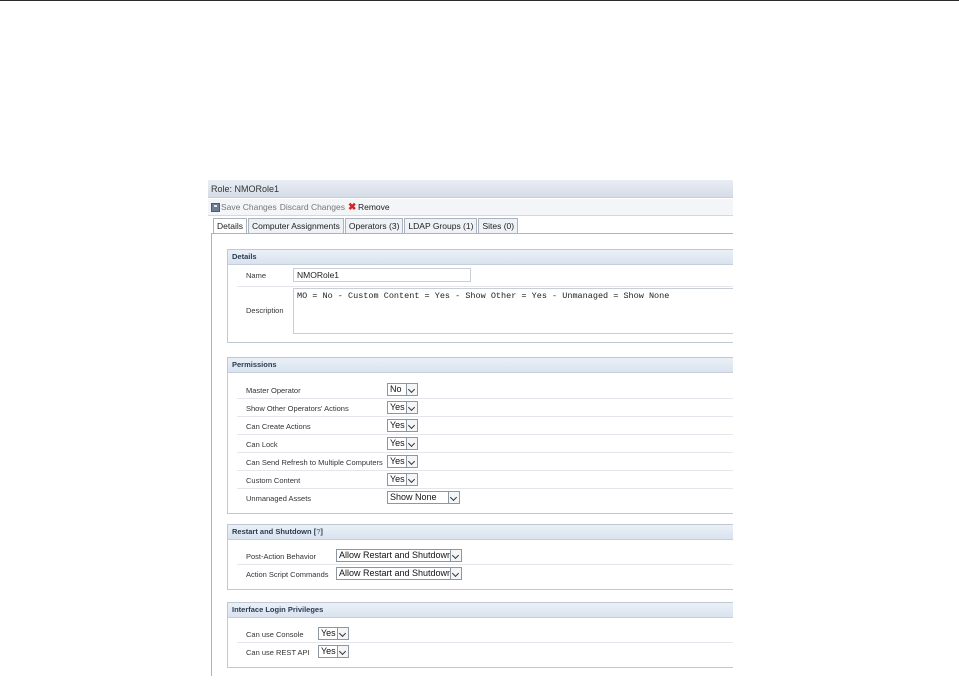 The image size is (959, 686). I want to click on rest-api-row: Can use REST API Yes, so click(485, 651).